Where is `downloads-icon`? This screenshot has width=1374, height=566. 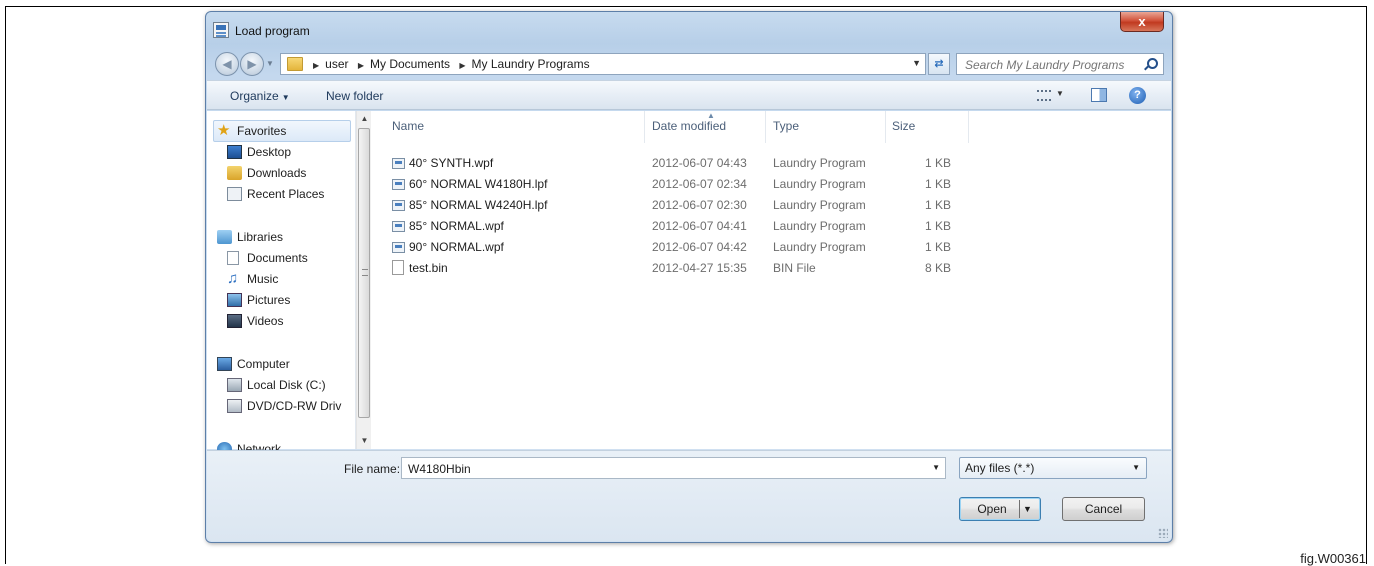
downloads-icon is located at coordinates (234, 173).